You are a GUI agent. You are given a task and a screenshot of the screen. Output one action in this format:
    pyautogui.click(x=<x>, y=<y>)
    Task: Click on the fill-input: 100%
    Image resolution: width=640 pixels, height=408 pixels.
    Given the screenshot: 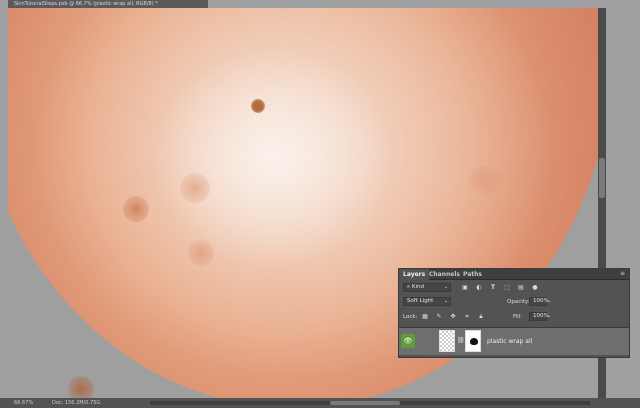 What is the action you would take?
    pyautogui.click(x=539, y=316)
    